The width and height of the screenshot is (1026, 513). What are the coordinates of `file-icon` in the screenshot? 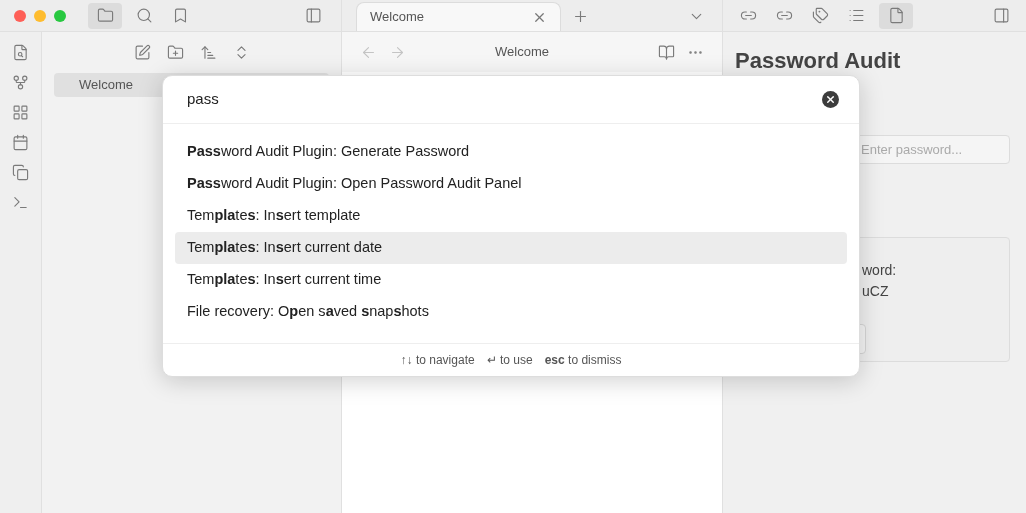 It's located at (896, 15).